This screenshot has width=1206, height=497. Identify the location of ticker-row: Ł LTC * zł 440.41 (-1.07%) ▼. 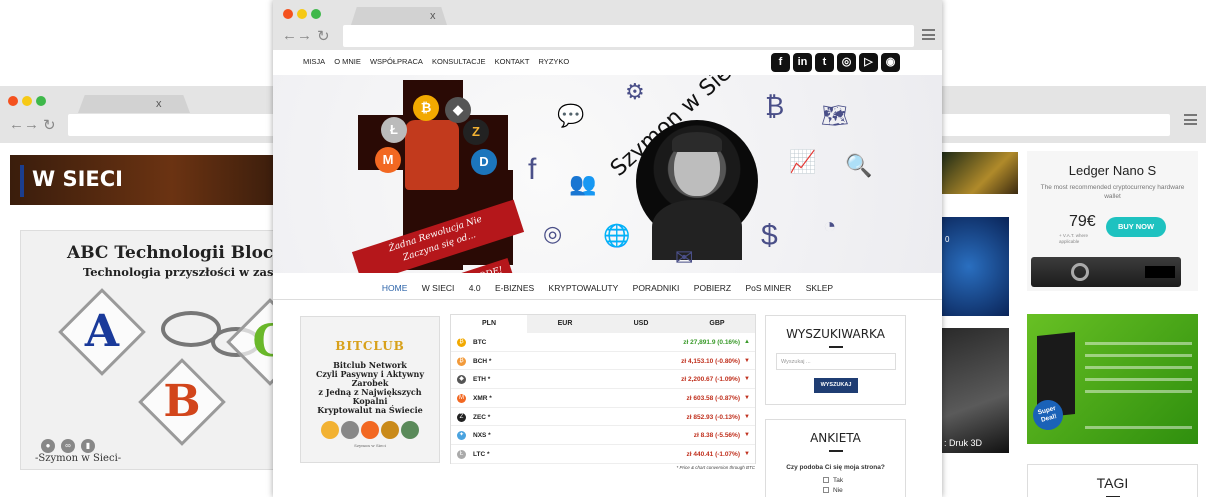
(603, 454).